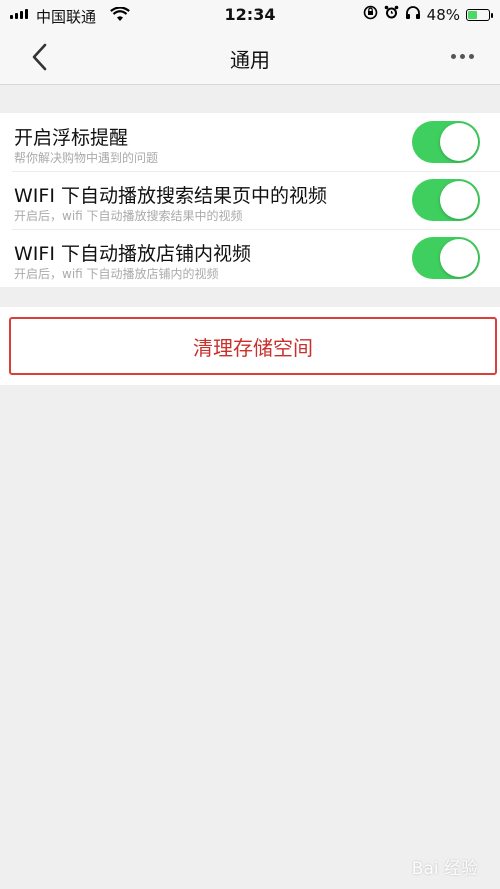  I want to click on clear-storage-section: 清理存储空间, so click(250, 346).